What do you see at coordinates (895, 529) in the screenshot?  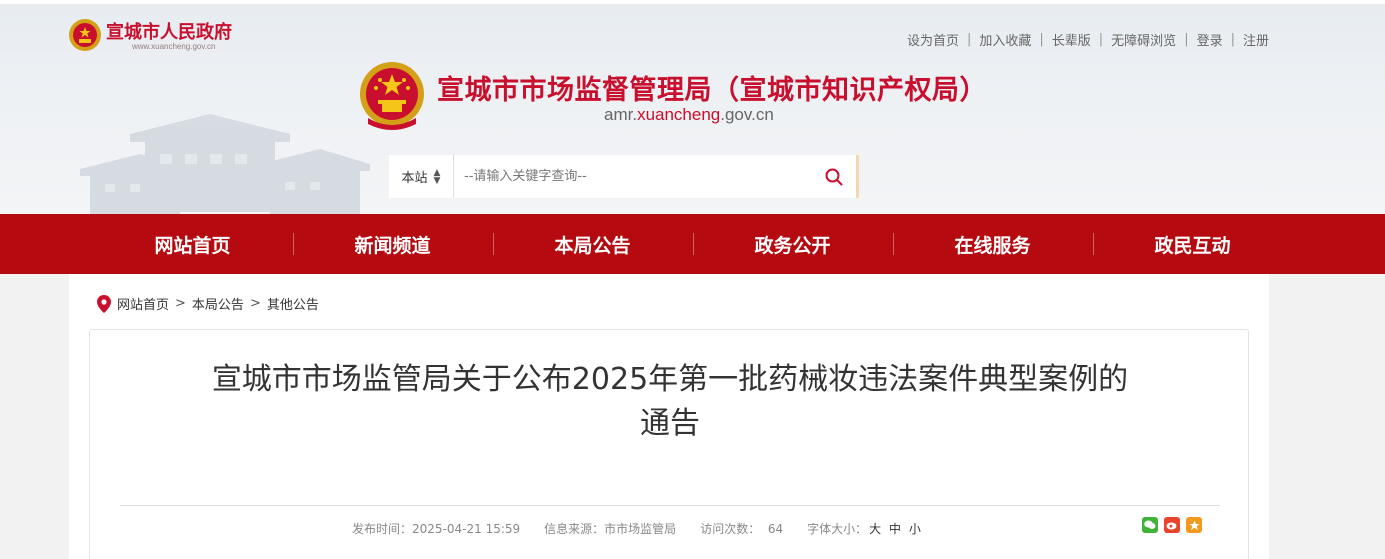 I see `font-size-medium: 中` at bounding box center [895, 529].